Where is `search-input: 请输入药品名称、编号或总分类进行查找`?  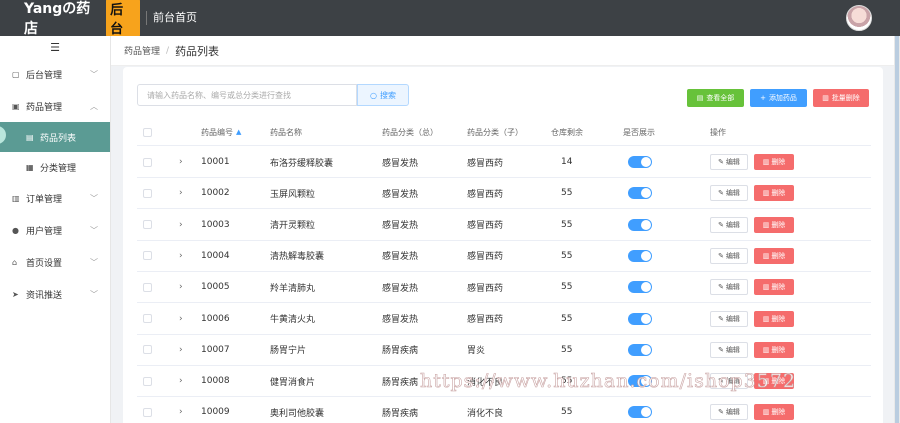 search-input: 请输入药品名称、编号或总分类进行查找 is located at coordinates (247, 95).